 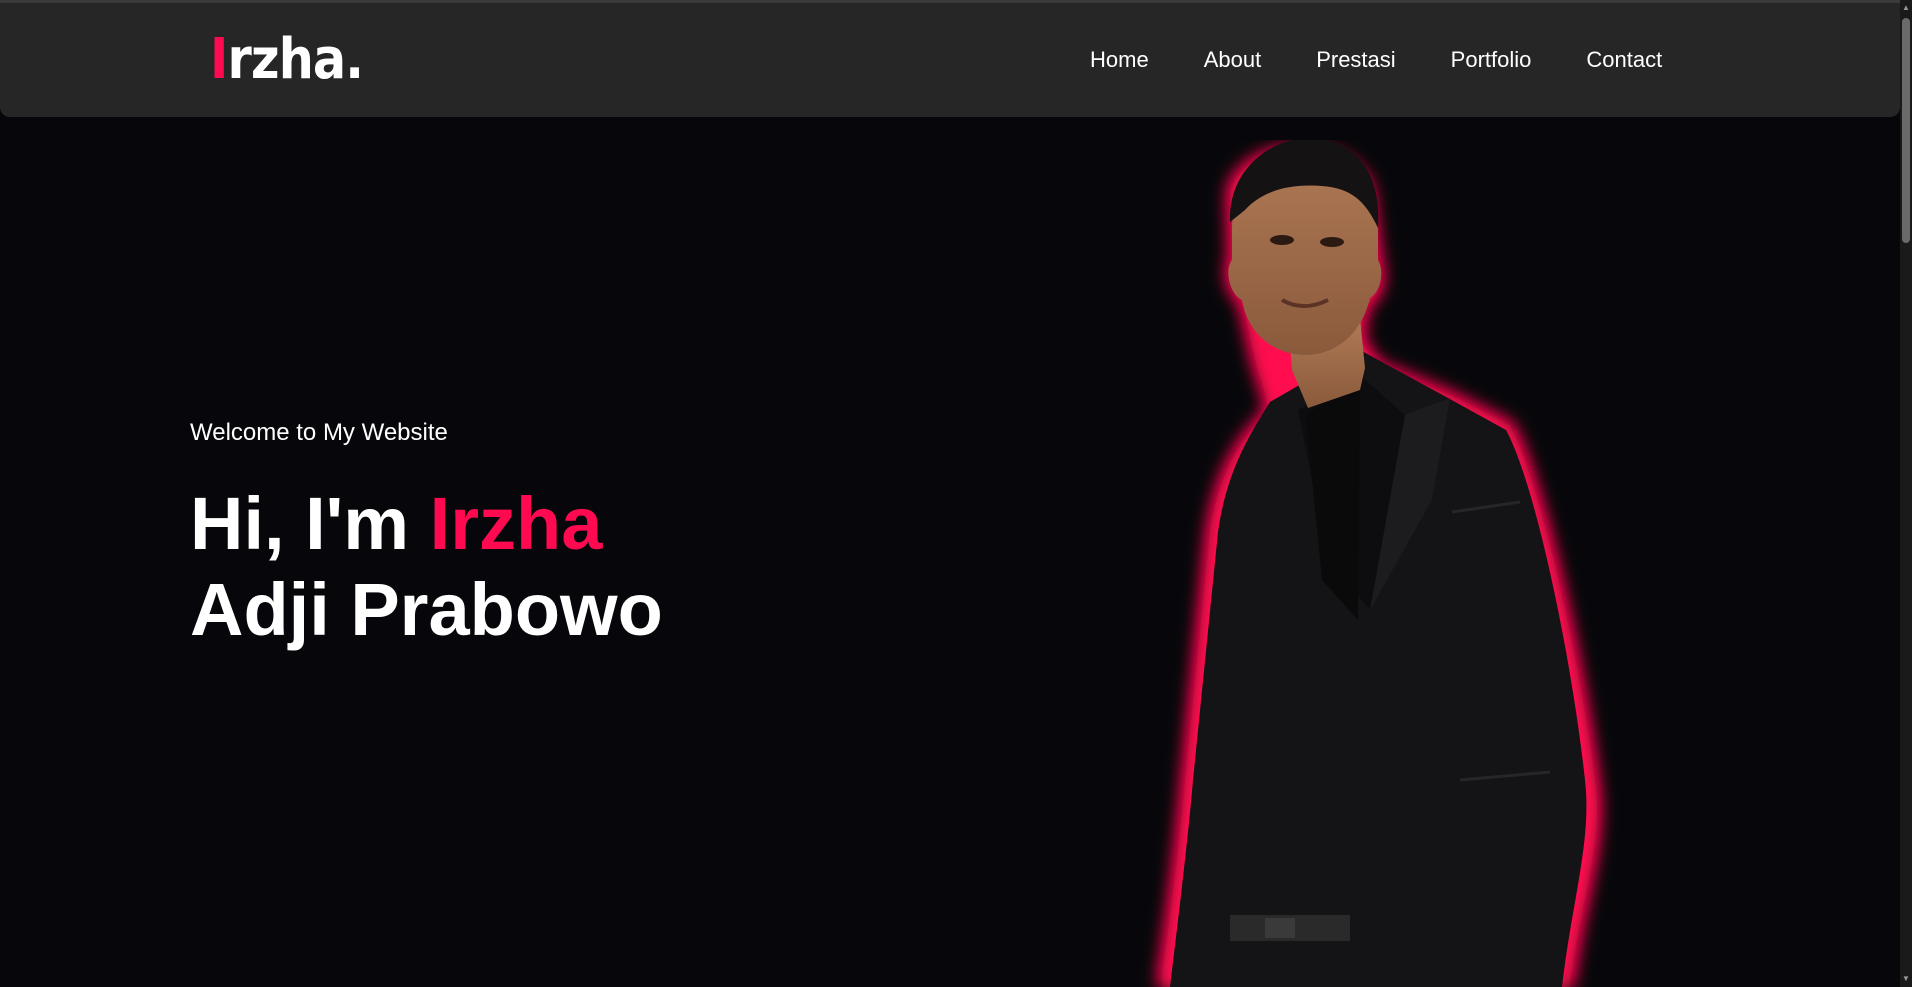 I want to click on first-name: Irzha, so click(x=516, y=523).